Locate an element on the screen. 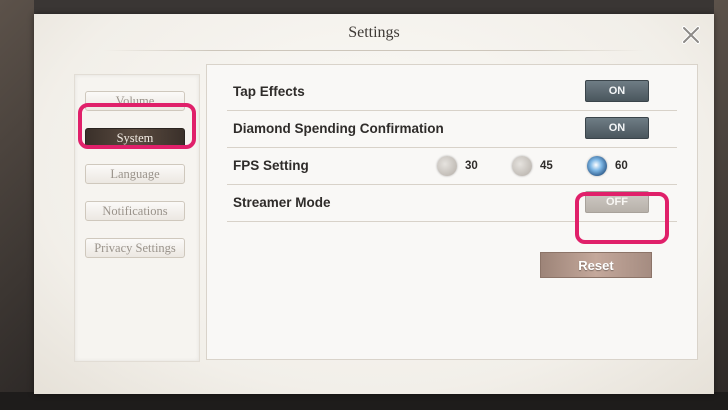 This screenshot has width=728, height=410. streamer-mode-toggle: OFF is located at coordinates (617, 202).